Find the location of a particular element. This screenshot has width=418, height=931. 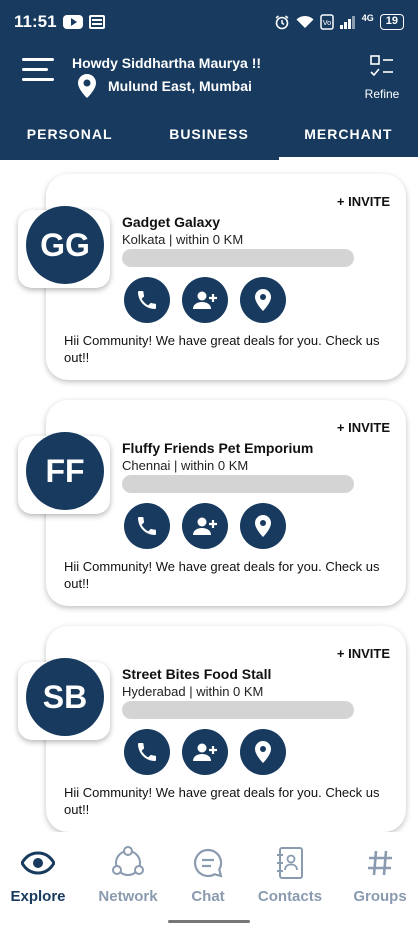

filter-list-icon is located at coordinates (381, 66).